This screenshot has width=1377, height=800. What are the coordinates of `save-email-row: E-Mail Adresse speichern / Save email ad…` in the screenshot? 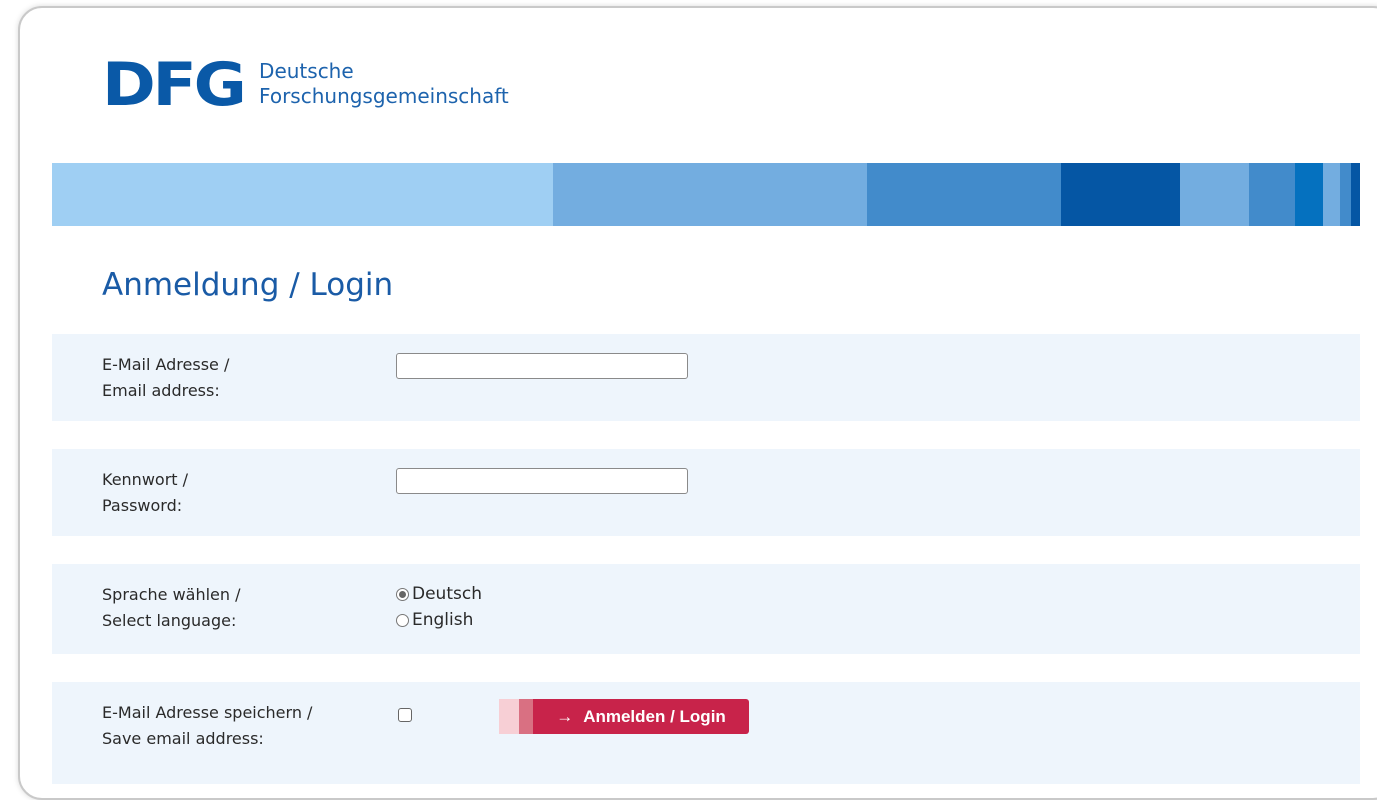 It's located at (706, 733).